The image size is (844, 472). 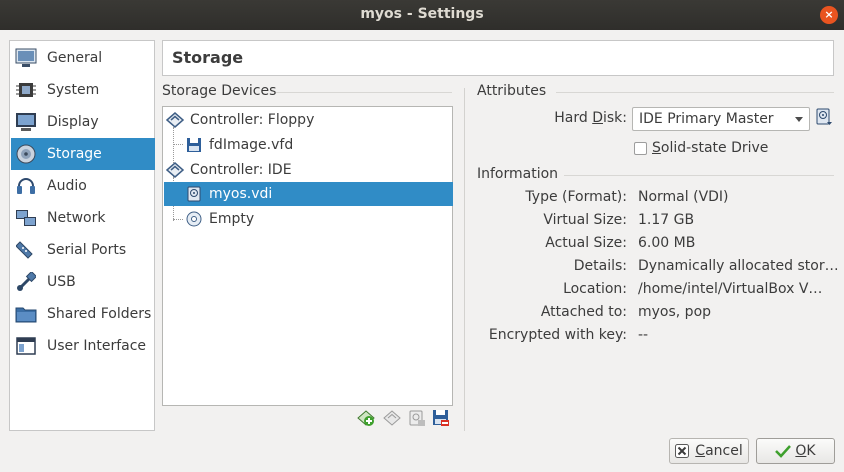 What do you see at coordinates (805, 451) in the screenshot?
I see `ok-label: OK` at bounding box center [805, 451].